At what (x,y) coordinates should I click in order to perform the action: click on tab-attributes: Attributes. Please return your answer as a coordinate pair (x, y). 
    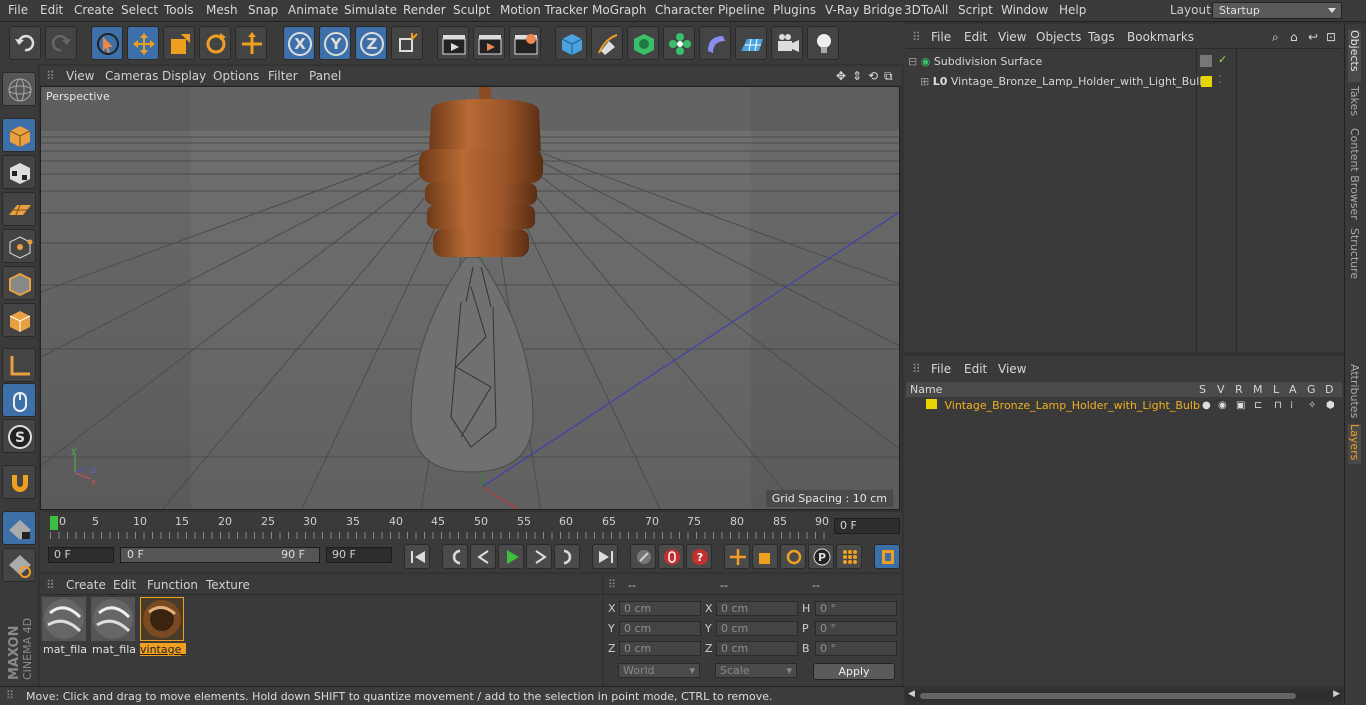
    Looking at the image, I should click on (1354, 392).